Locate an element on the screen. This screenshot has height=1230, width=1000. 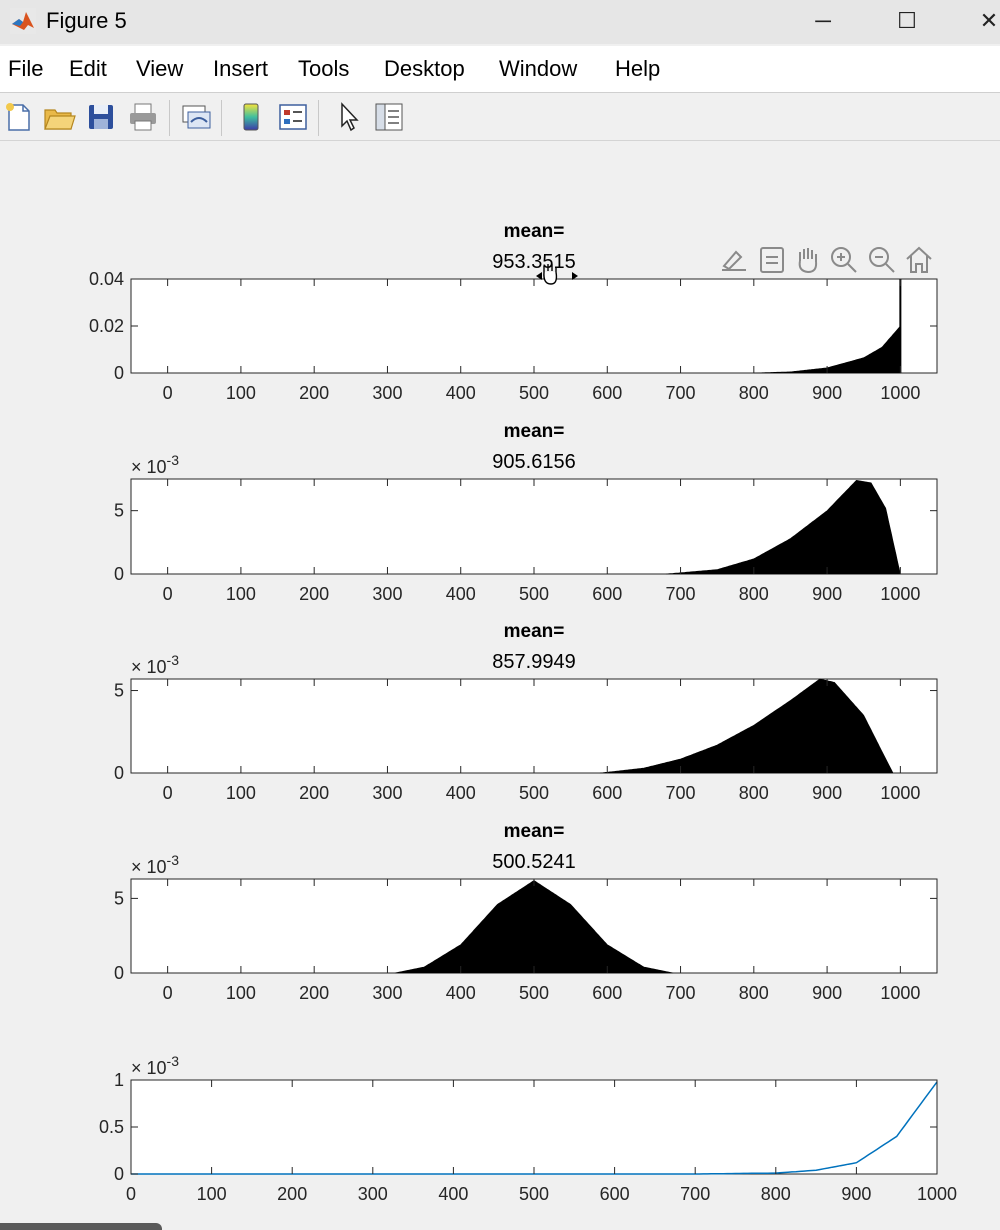
print-icon is located at coordinates (143, 117).